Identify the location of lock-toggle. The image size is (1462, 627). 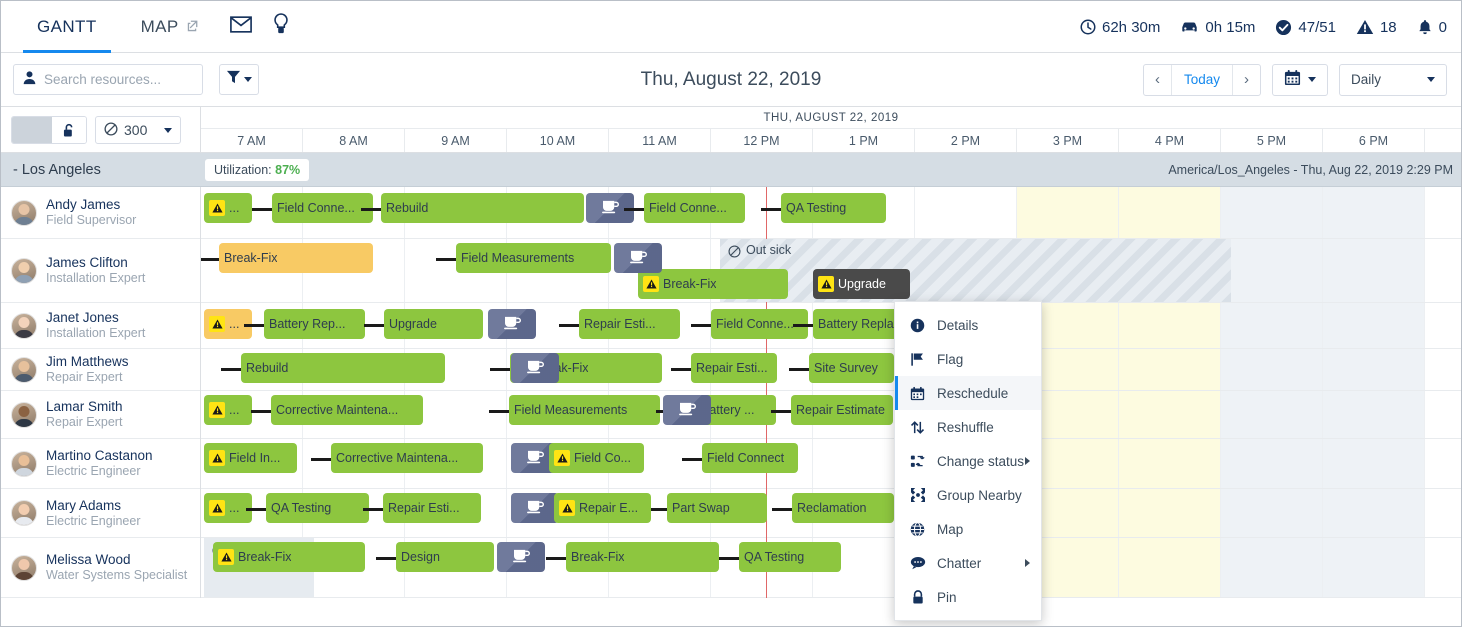
(49, 130).